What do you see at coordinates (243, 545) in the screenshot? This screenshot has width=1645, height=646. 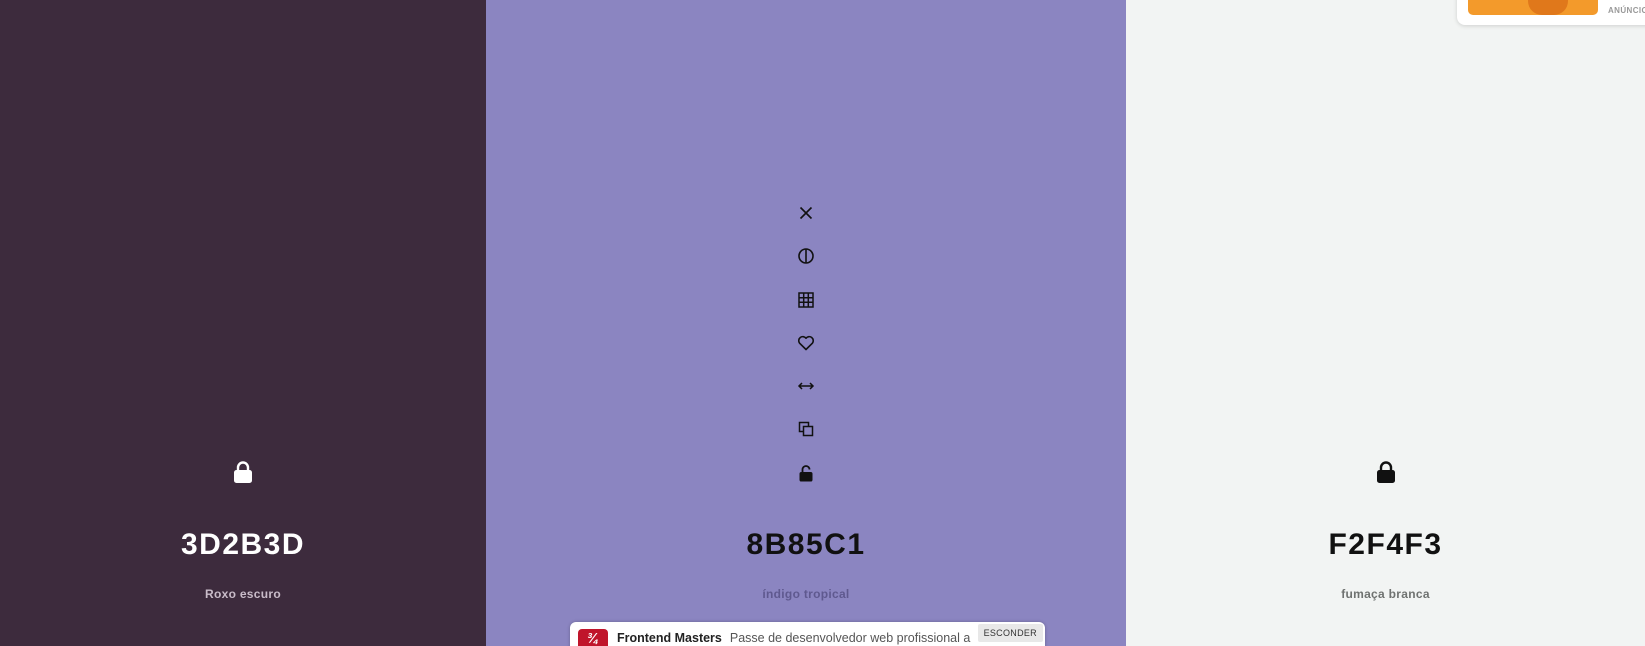 I see `color-hex: 3D2B3D` at bounding box center [243, 545].